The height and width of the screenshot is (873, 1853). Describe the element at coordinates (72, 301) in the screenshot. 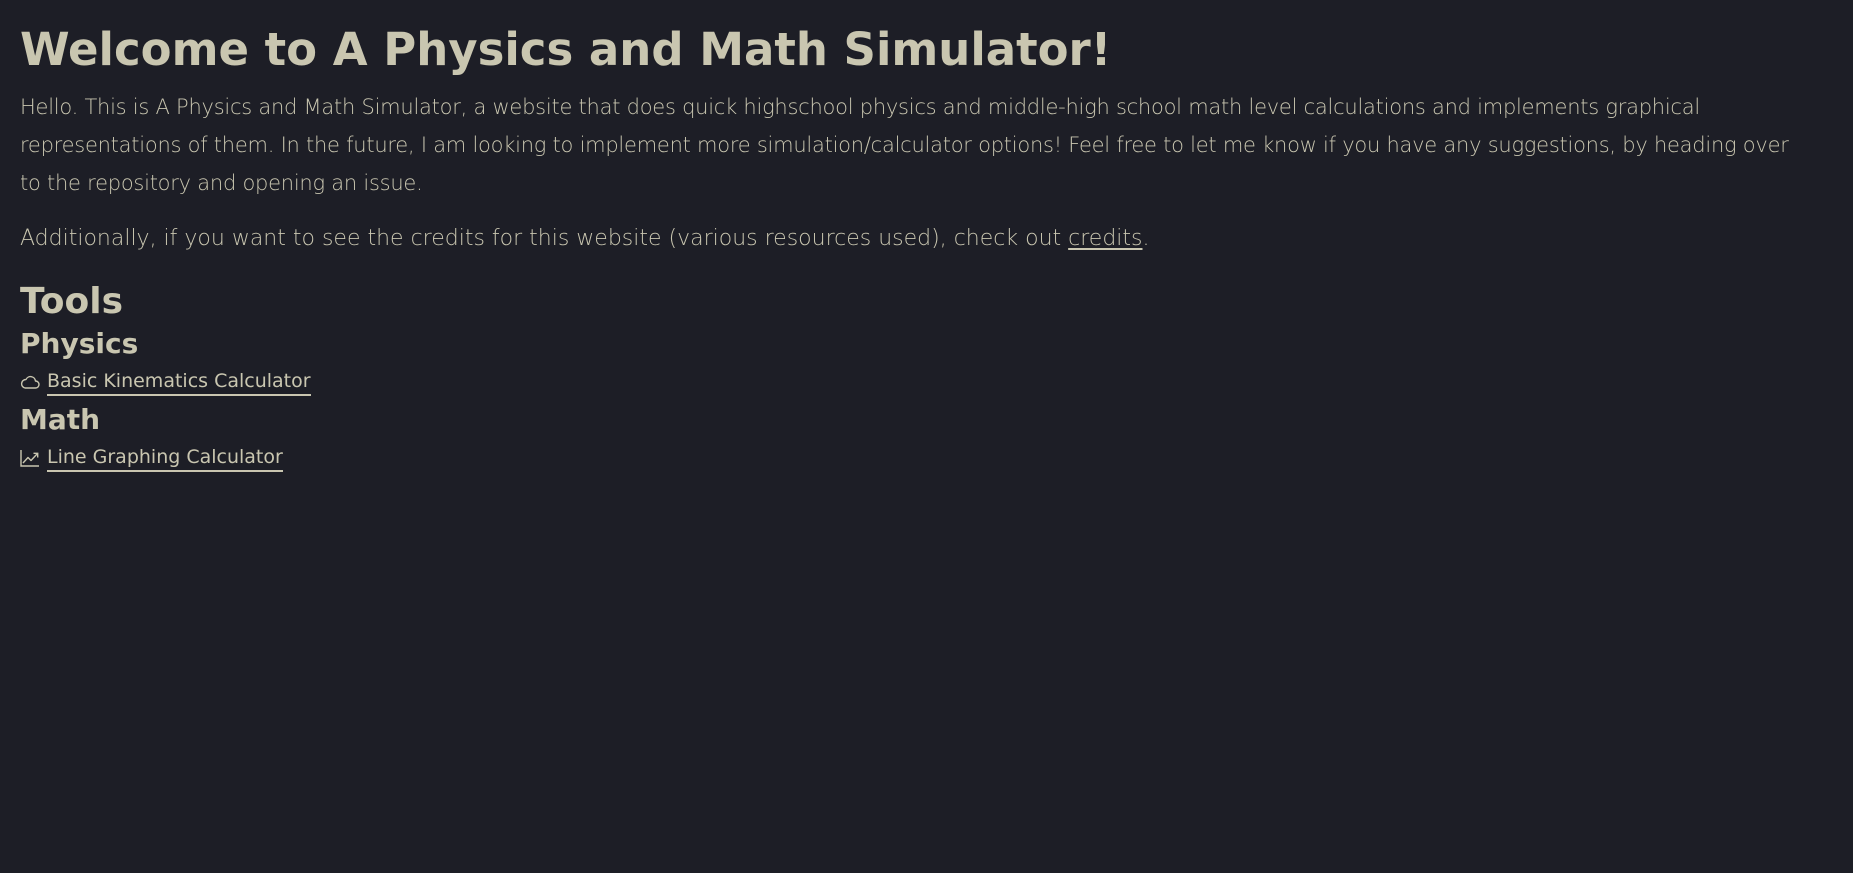

I see `tools-heading: Tools` at that location.